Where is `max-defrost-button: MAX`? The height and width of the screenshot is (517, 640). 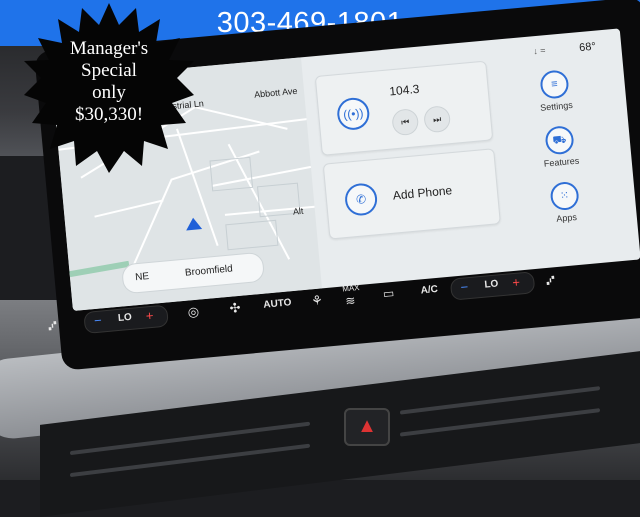 max-defrost-button: MAX is located at coordinates (351, 288).